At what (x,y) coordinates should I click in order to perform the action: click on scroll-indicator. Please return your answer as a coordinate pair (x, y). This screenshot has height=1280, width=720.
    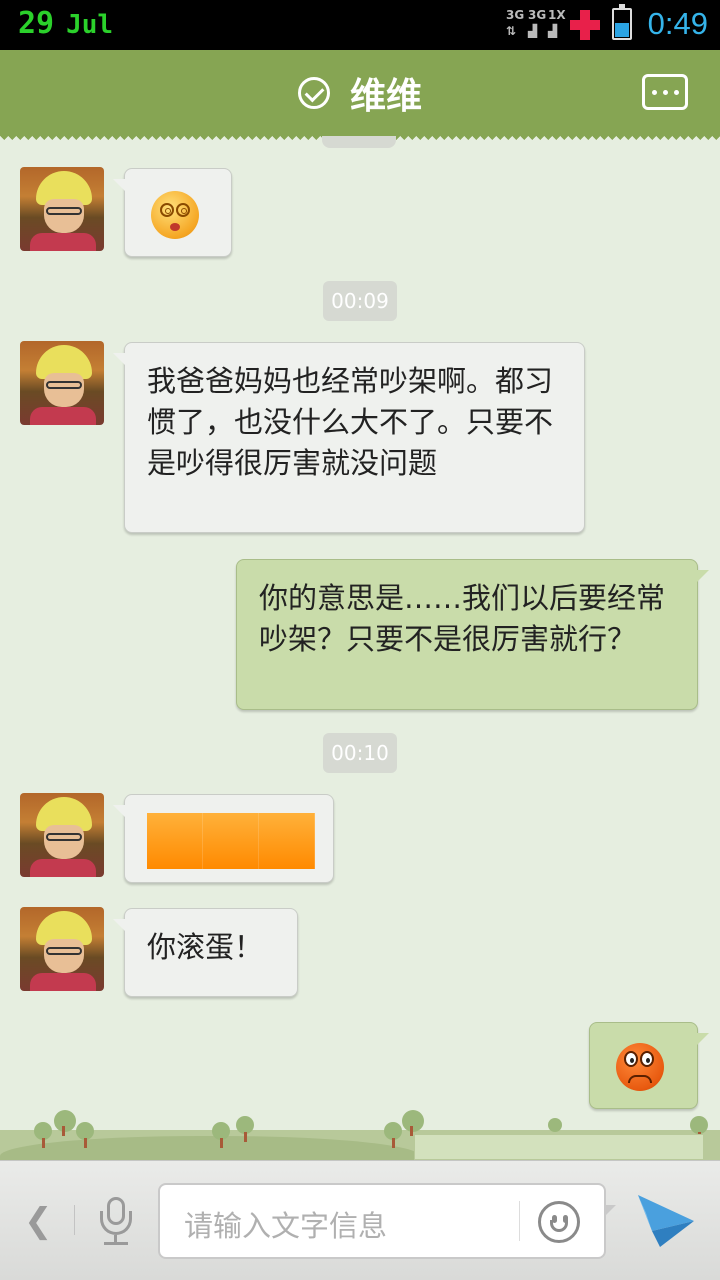
    Looking at the image, I should click on (359, 142).